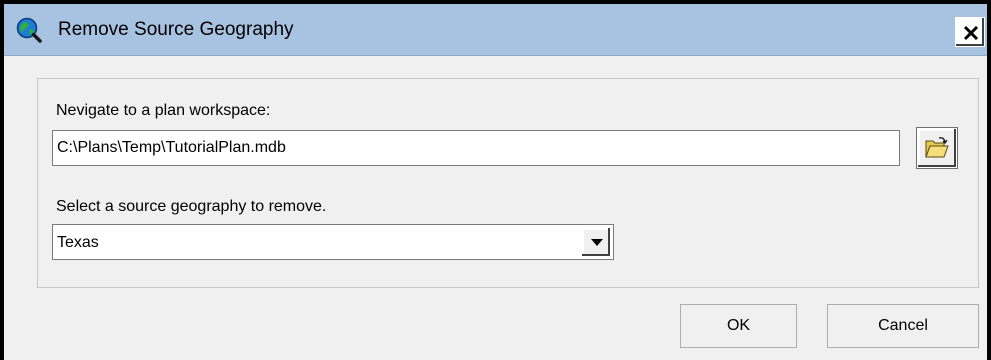  I want to click on window-title: Remove Source Geography, so click(176, 29).